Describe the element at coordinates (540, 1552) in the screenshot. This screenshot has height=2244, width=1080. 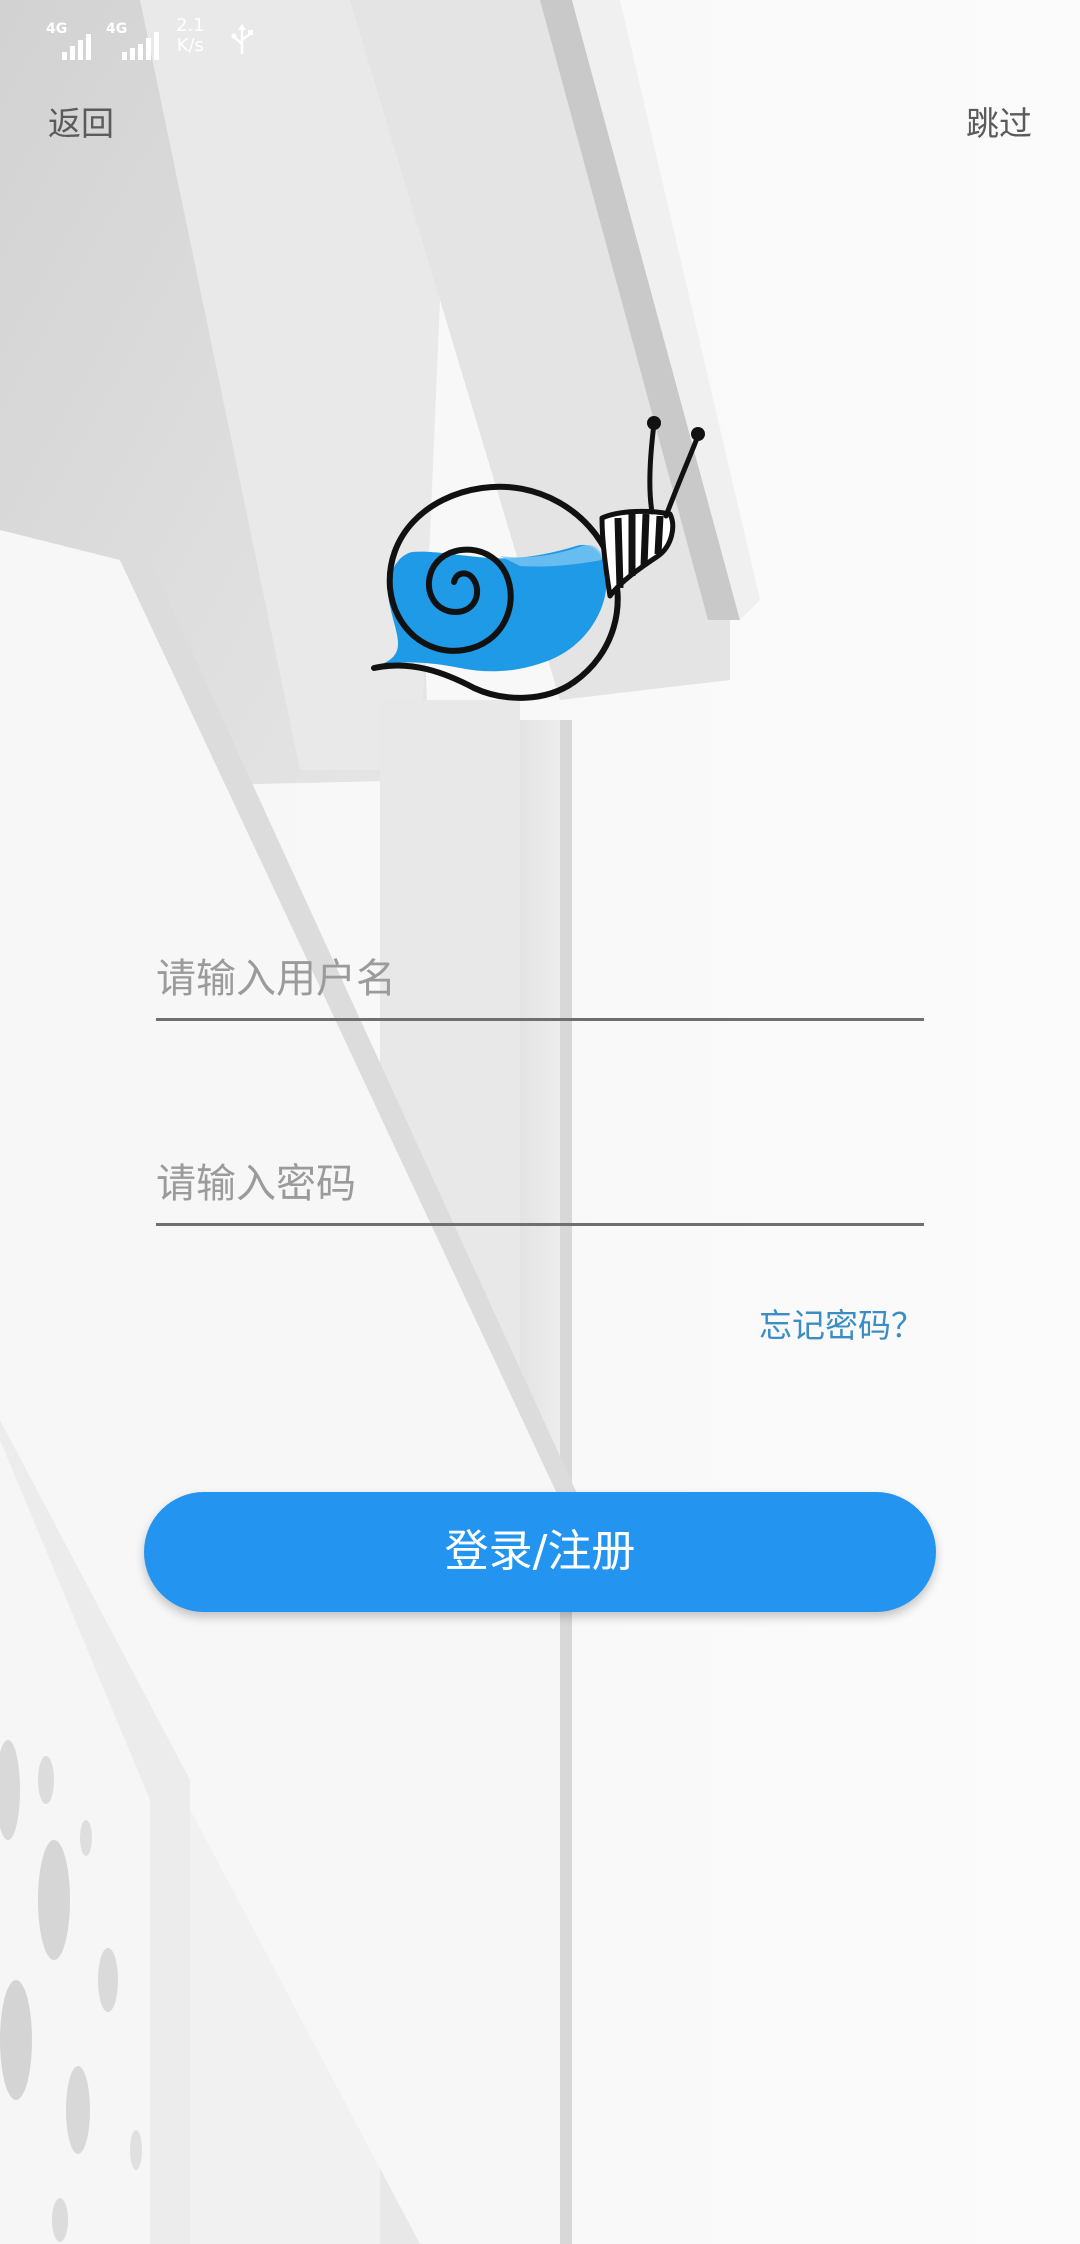
I see `login-register-button: 登录/注册` at that location.